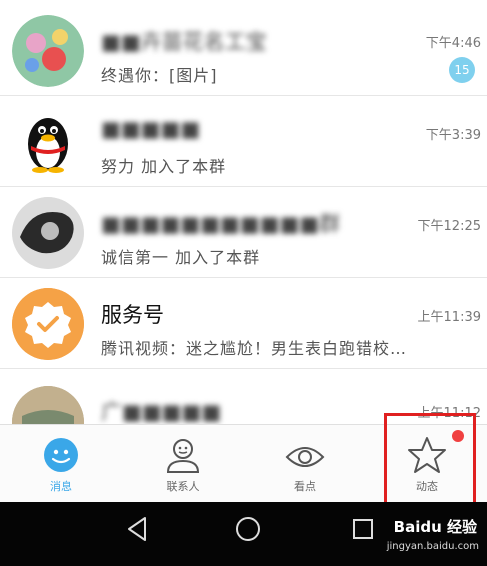  I want to click on chat-preview: 诚信第一 加入了本群, so click(181, 257).